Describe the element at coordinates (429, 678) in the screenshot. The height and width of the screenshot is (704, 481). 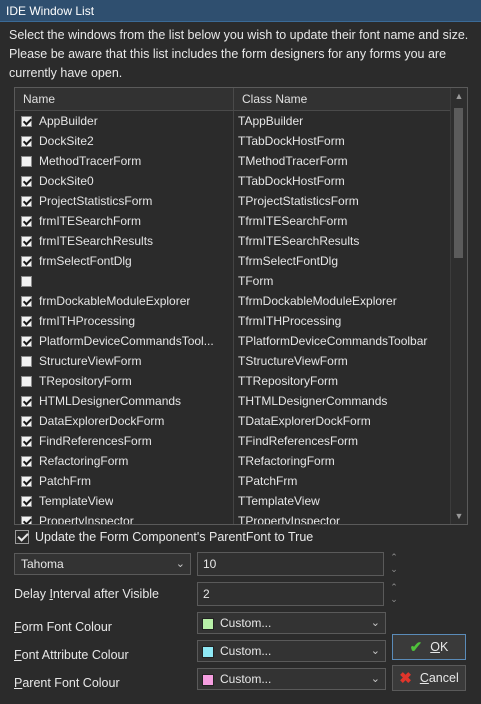
I see `cancel-button: ✖ Cancel` at that location.